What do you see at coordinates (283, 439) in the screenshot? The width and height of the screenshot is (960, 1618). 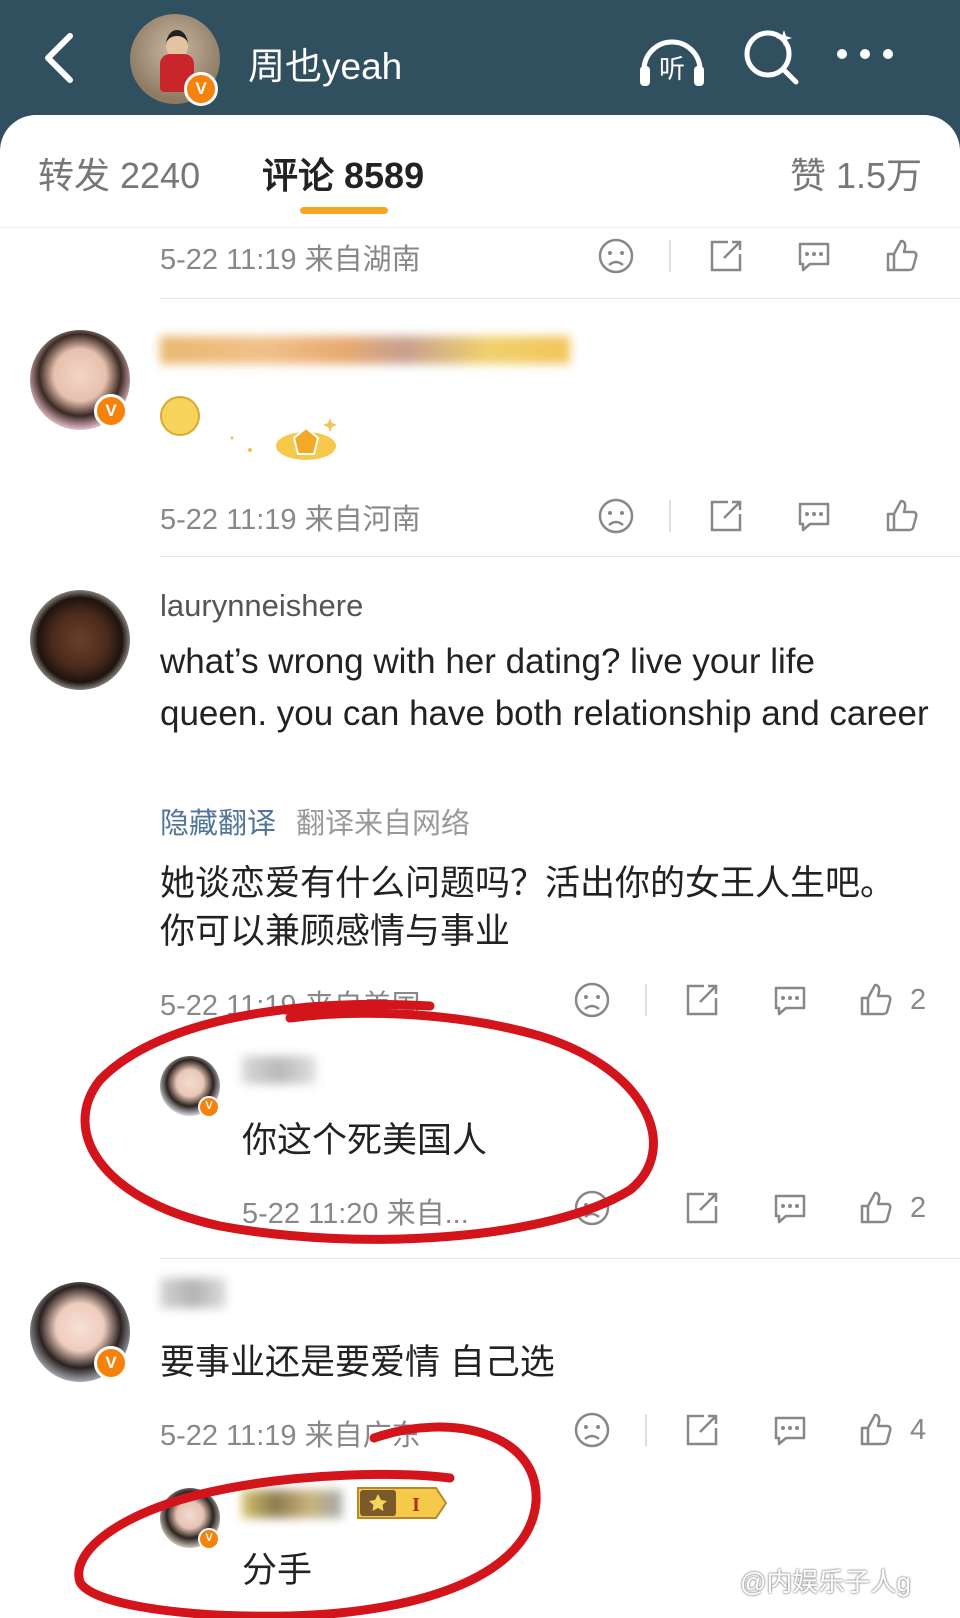 I see `gold-badge-sticker-icon` at bounding box center [283, 439].